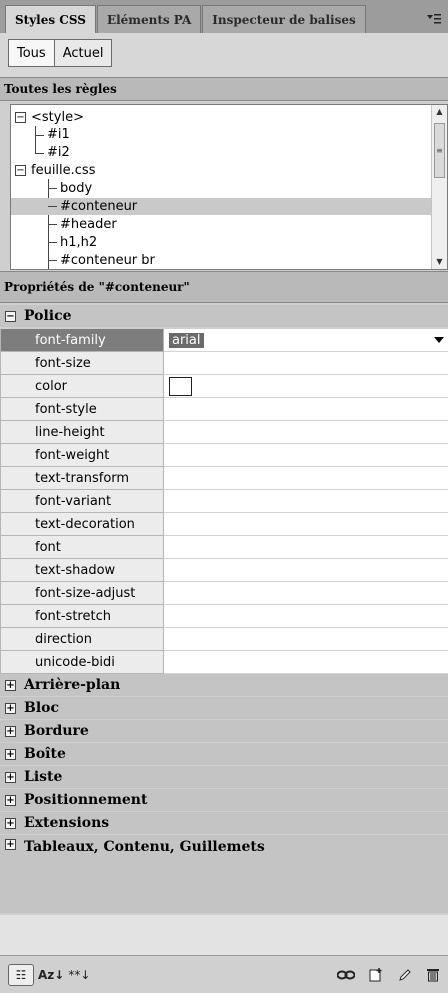 The width and height of the screenshot is (448, 993). What do you see at coordinates (82, 662) in the screenshot?
I see `property-name: unicode-bidi` at bounding box center [82, 662].